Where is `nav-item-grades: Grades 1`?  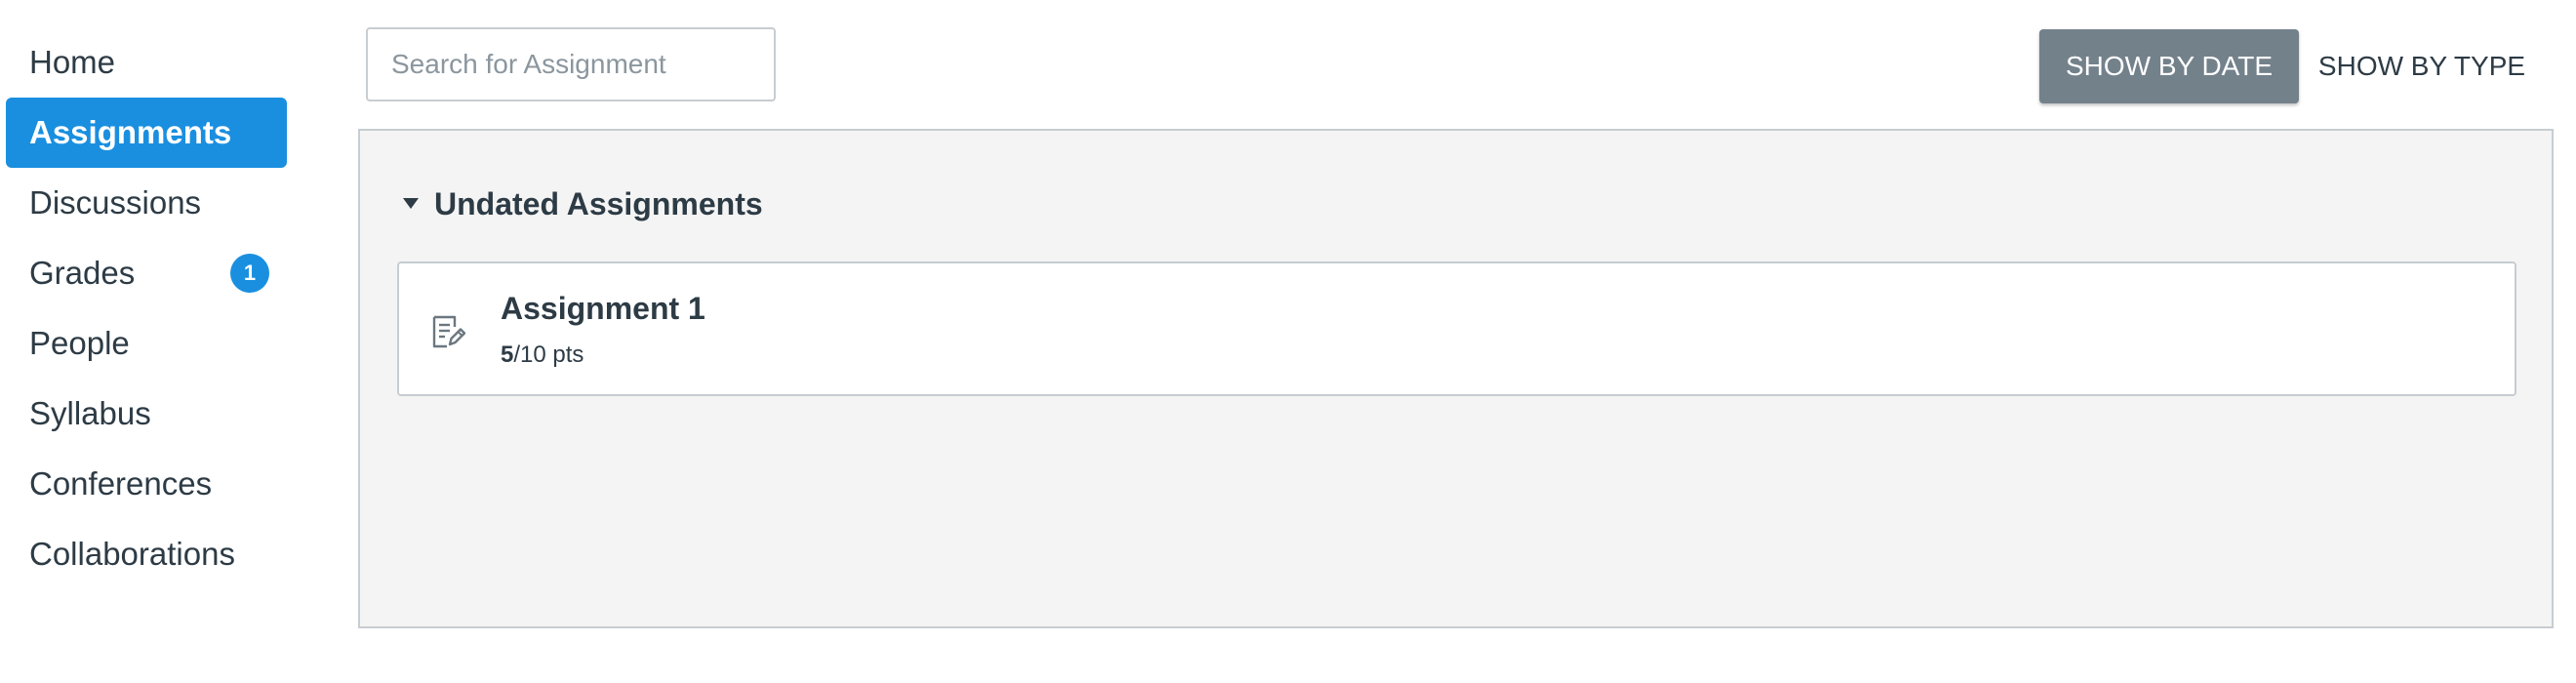 nav-item-grades: Grades 1 is located at coordinates (146, 273).